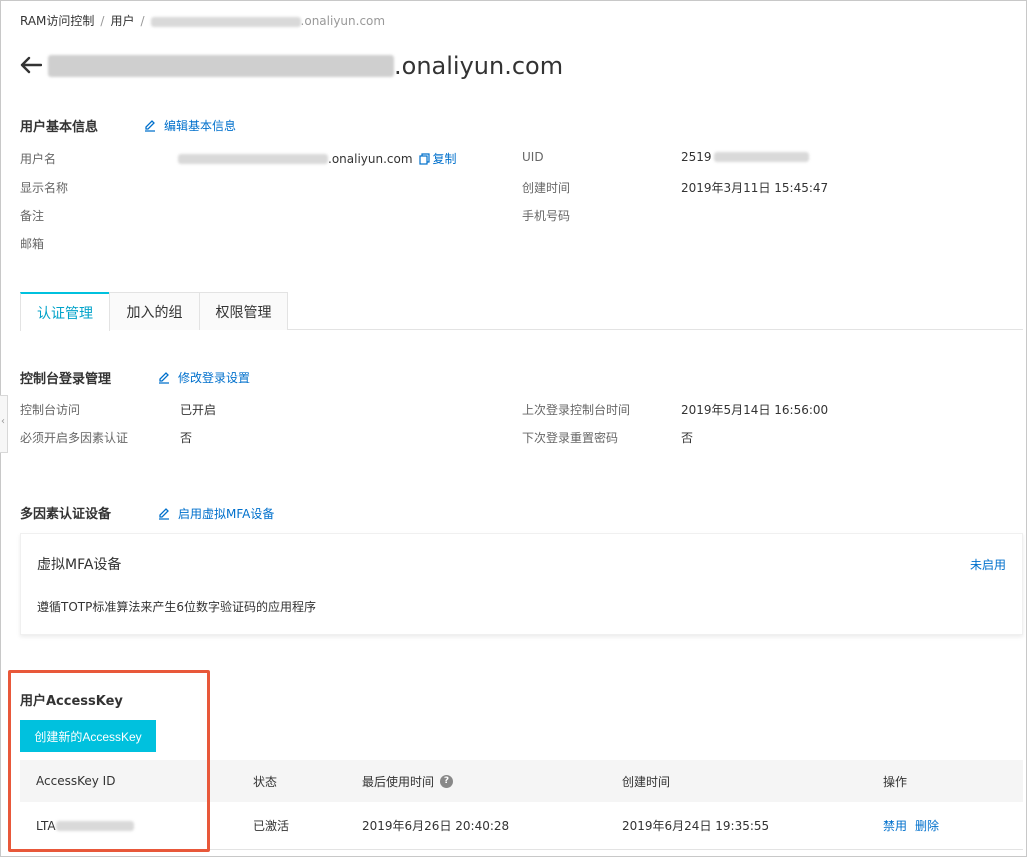 This screenshot has width=1027, height=857. What do you see at coordinates (895, 825) in the screenshot?
I see `disable-accesskey-link: 禁用` at bounding box center [895, 825].